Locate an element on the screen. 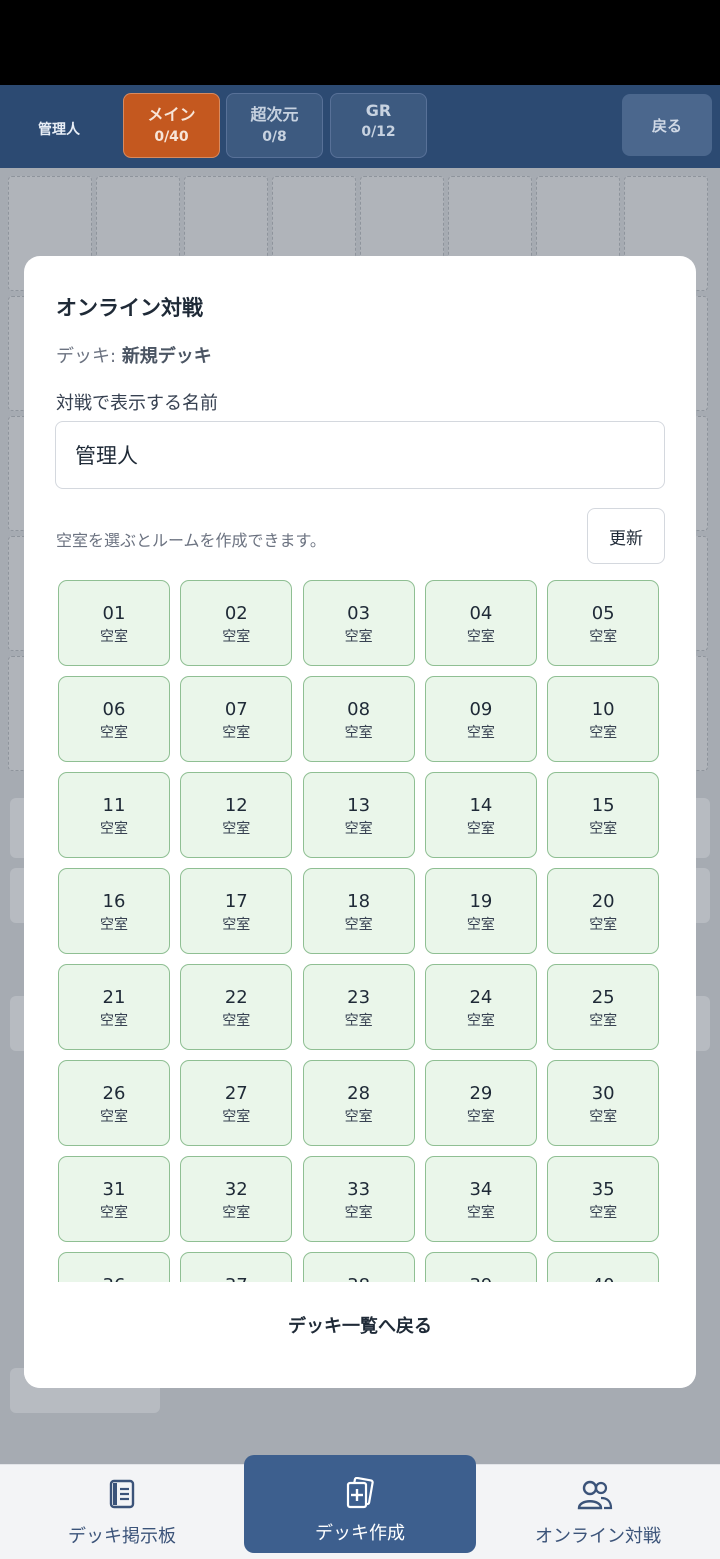 Image resolution: width=720 pixels, height=1559 pixels. nav-deck-create: デッキ作成 is located at coordinates (360, 1504).